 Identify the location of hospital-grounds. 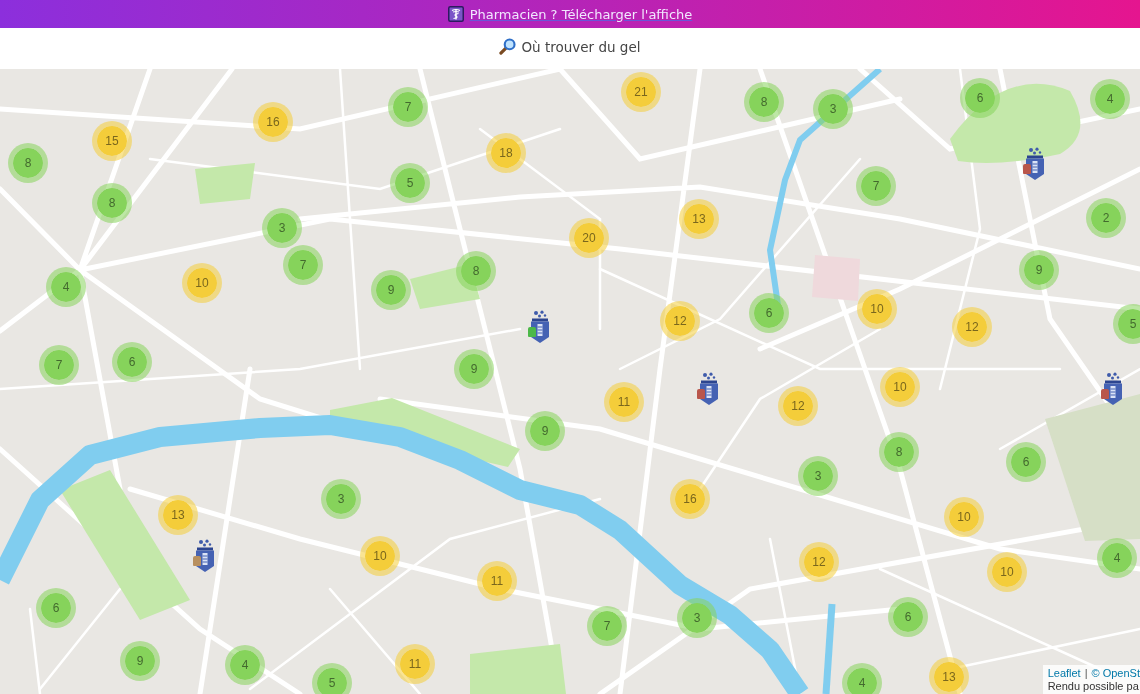
(836, 278).